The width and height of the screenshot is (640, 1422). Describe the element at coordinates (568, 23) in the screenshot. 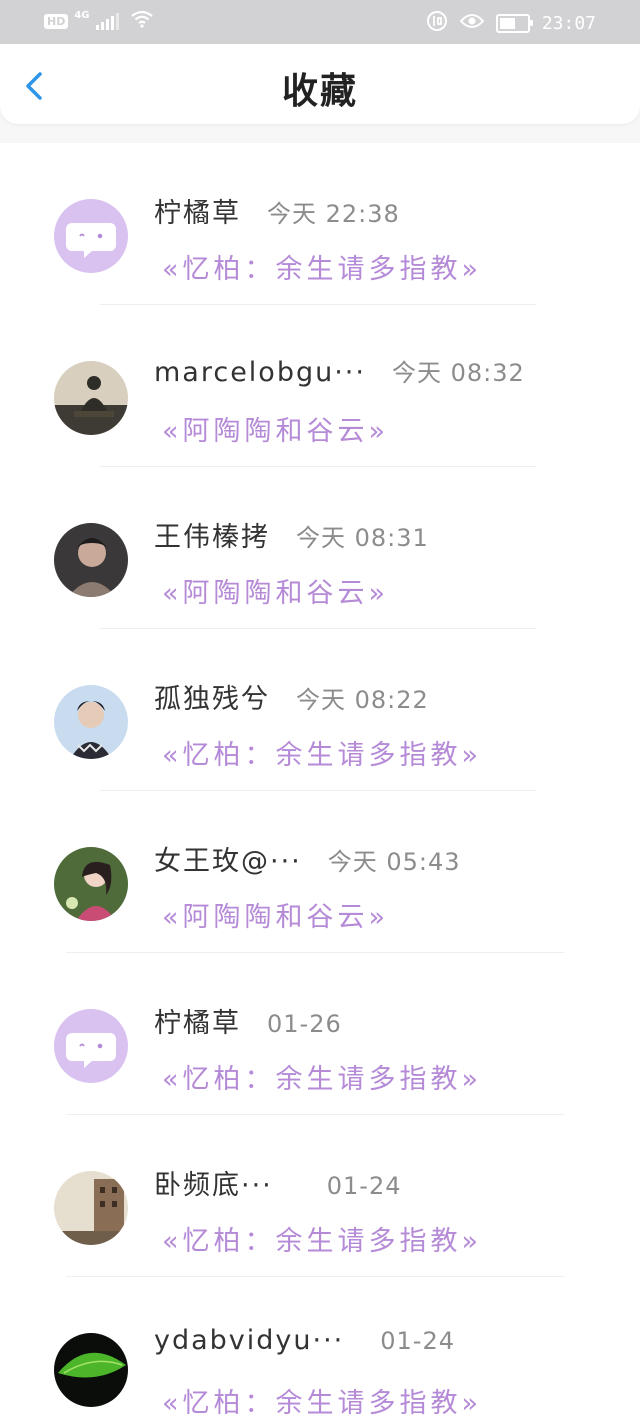

I see `clock: 23:07` at that location.